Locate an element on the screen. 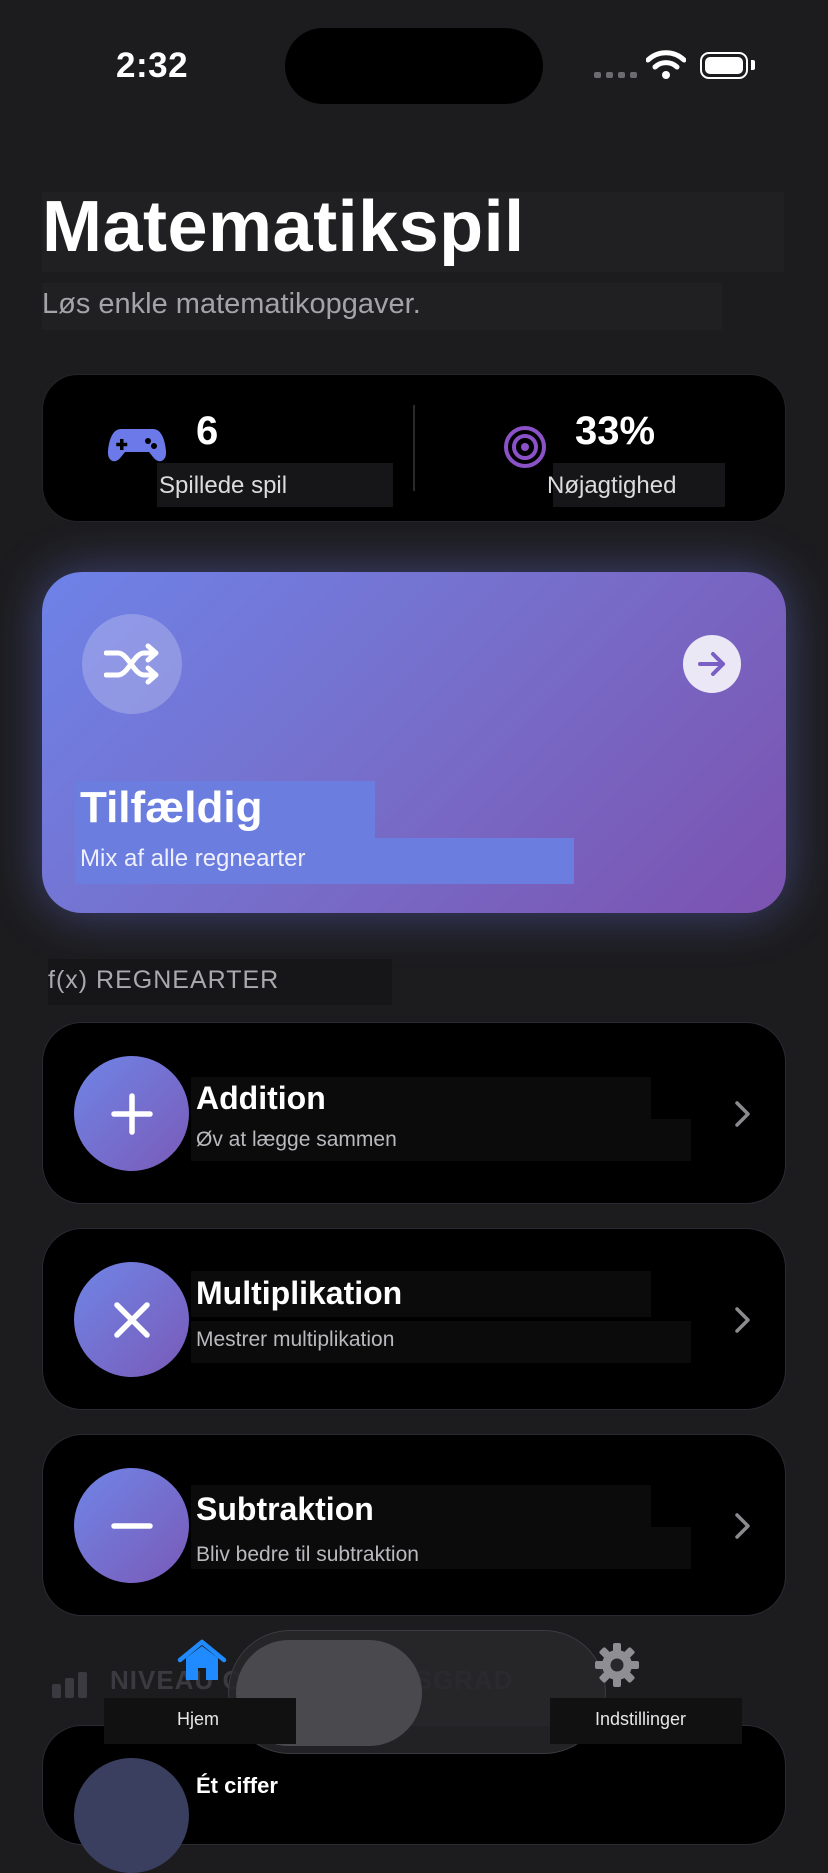  dynamic-island is located at coordinates (414, 66).